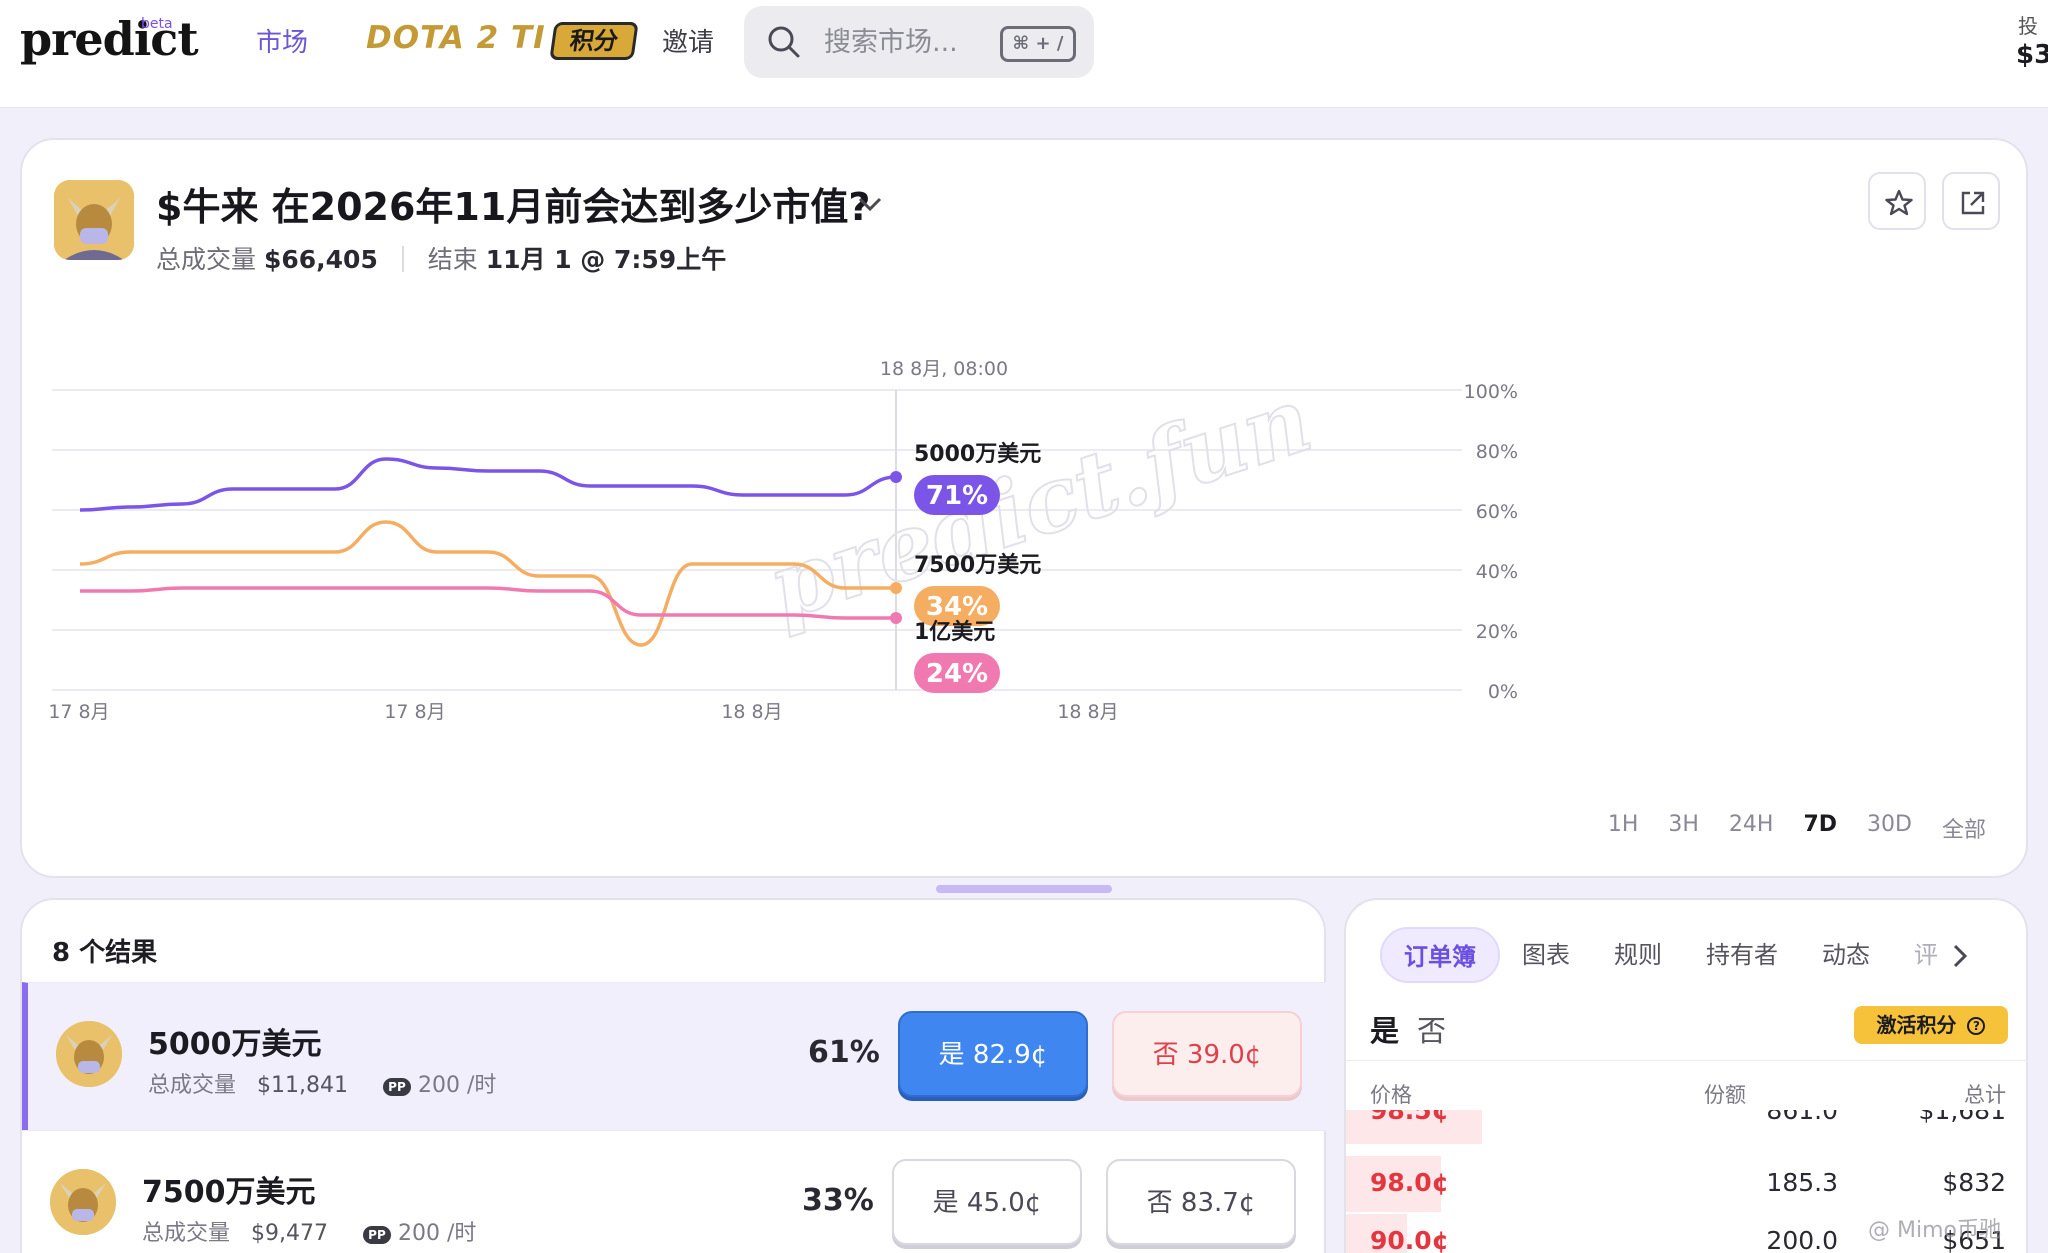 This screenshot has height=1253, width=2048. Describe the element at coordinates (1985, 1095) in the screenshot. I see `col-total: 总计` at that location.